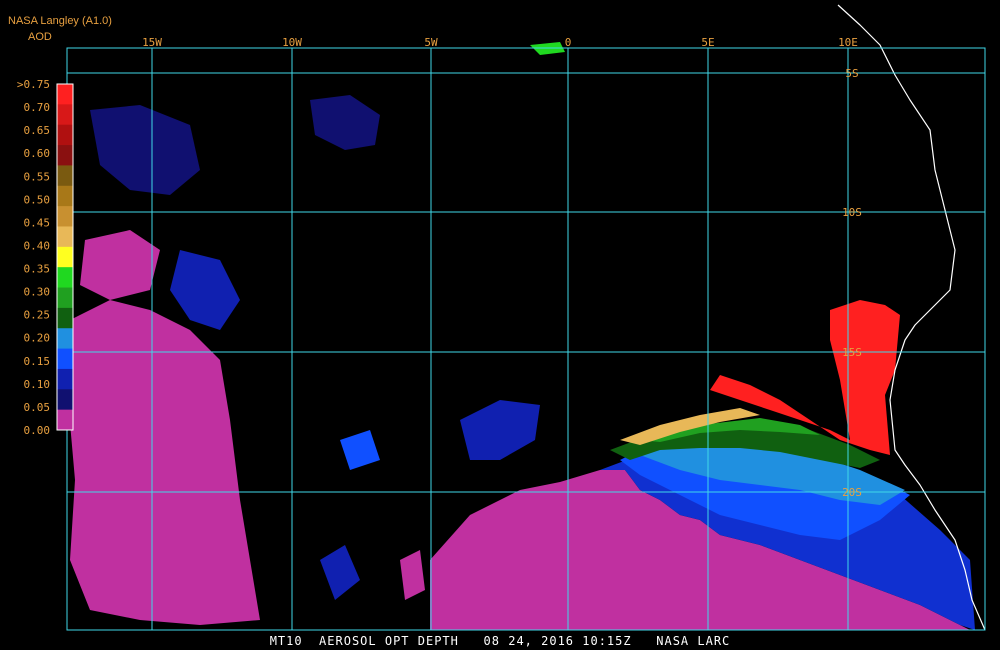  What do you see at coordinates (37, 176) in the screenshot?
I see `legend-label: 0.55` at bounding box center [37, 176].